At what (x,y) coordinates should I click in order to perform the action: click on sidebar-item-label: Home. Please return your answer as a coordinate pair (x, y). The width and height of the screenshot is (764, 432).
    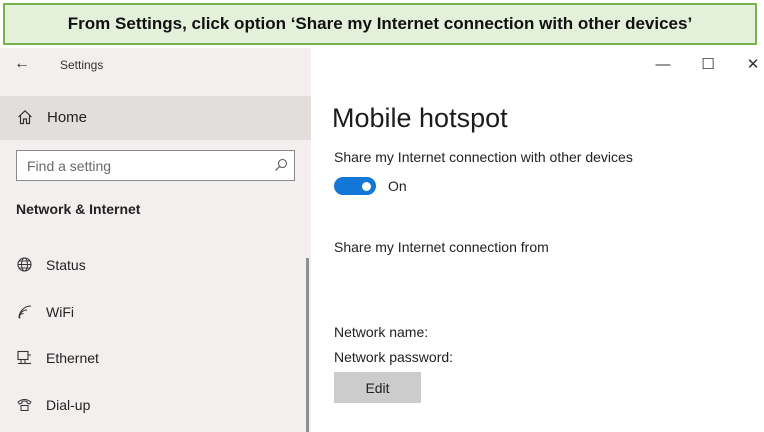
    Looking at the image, I should click on (67, 117).